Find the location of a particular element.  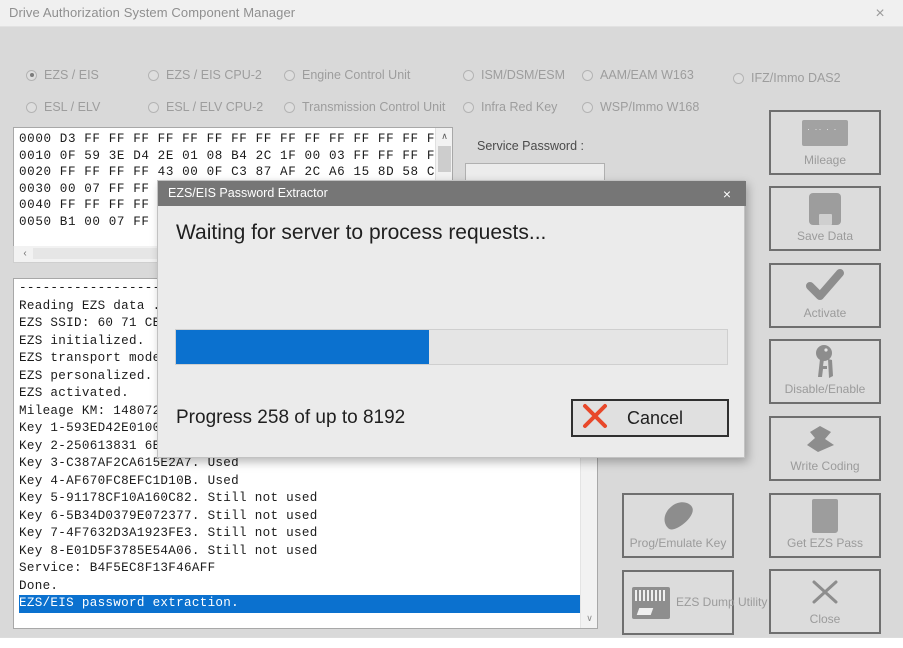

write-coding-button: Write Coding is located at coordinates (825, 448).